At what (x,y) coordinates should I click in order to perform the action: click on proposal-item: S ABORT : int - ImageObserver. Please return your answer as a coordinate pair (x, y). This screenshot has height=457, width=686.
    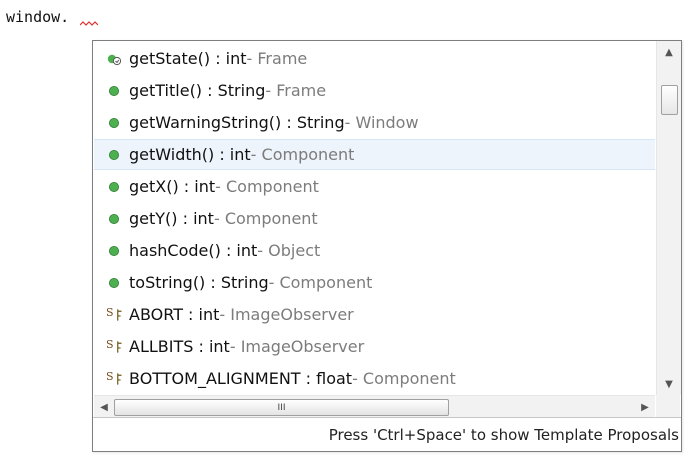
    Looking at the image, I should click on (374, 314).